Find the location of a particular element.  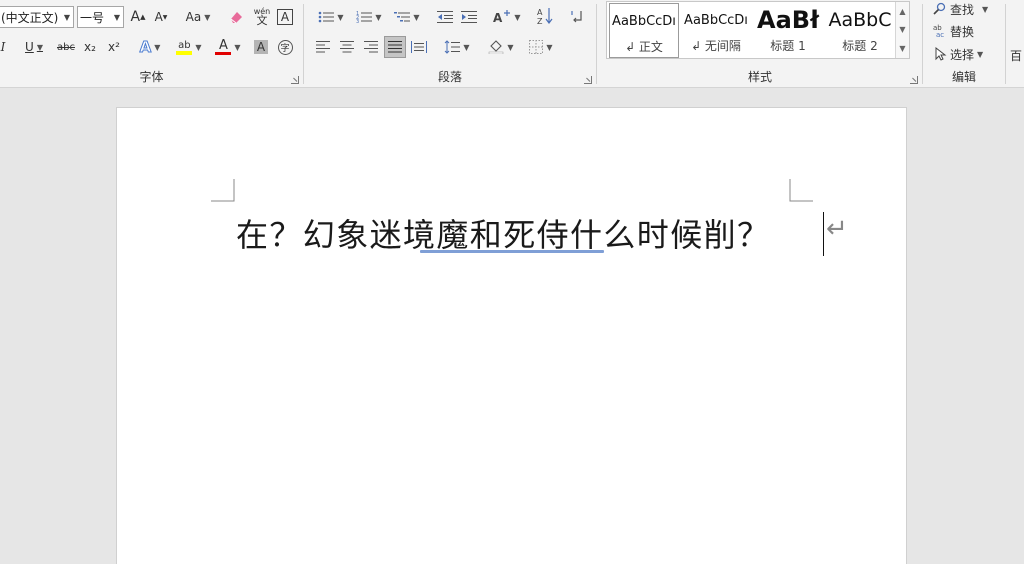

subscript-button: x₂ is located at coordinates (90, 47).